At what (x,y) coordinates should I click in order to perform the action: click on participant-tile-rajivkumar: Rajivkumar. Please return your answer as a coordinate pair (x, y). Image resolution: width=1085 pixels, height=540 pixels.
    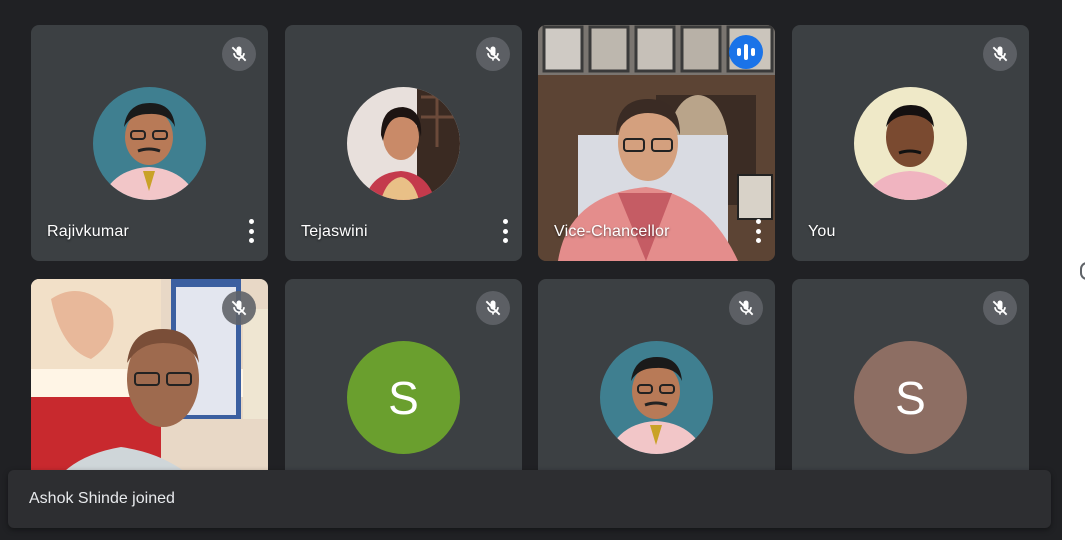
    Looking at the image, I should click on (149, 143).